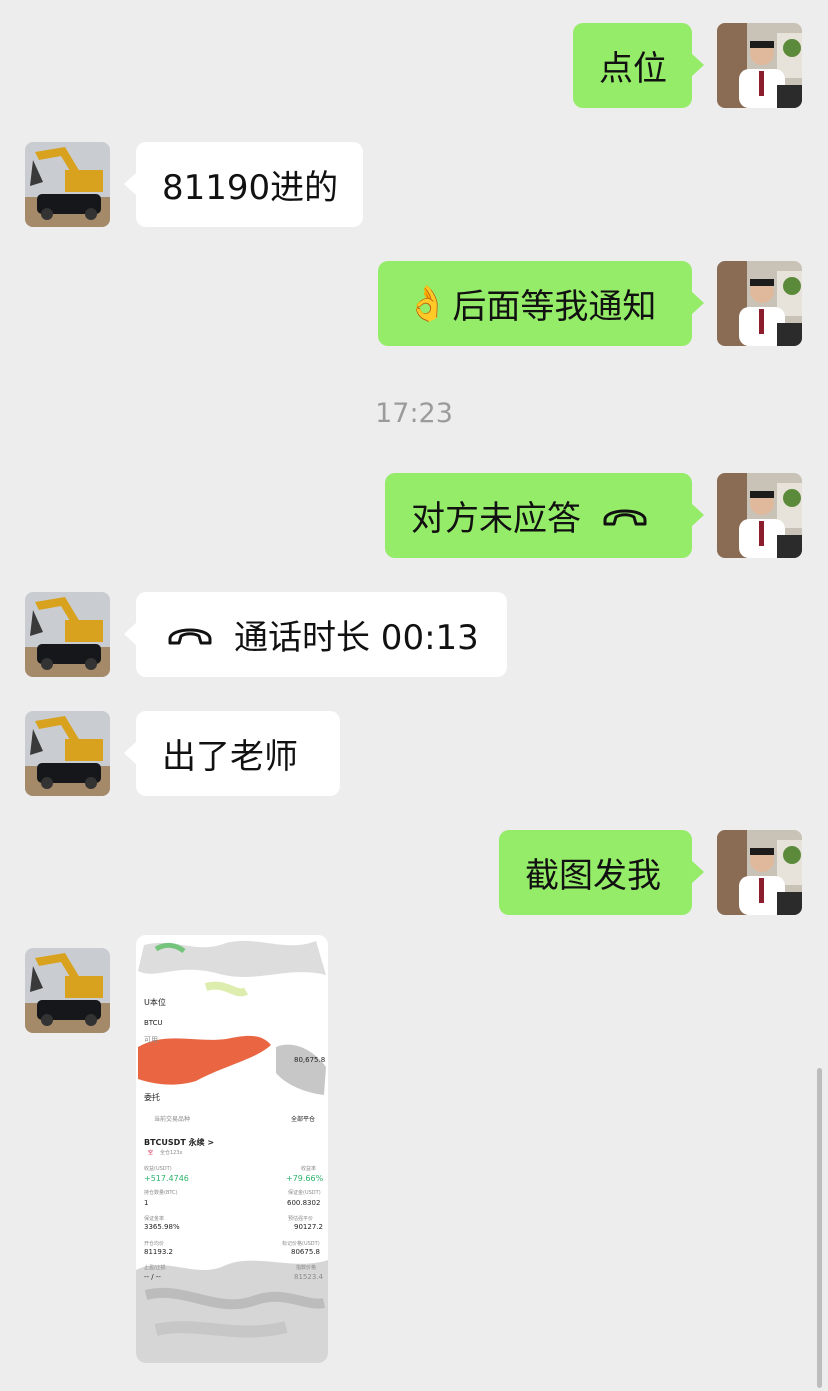 This screenshot has height=1391, width=828. Describe the element at coordinates (146, 1203) in the screenshot. I see `size-value: 1` at that location.